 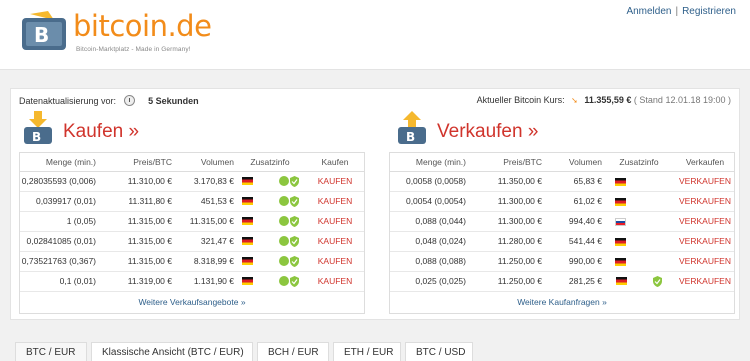 What do you see at coordinates (60, 281) in the screenshot?
I see `cell-menge: 0,1 (0,01)` at bounding box center [60, 281].